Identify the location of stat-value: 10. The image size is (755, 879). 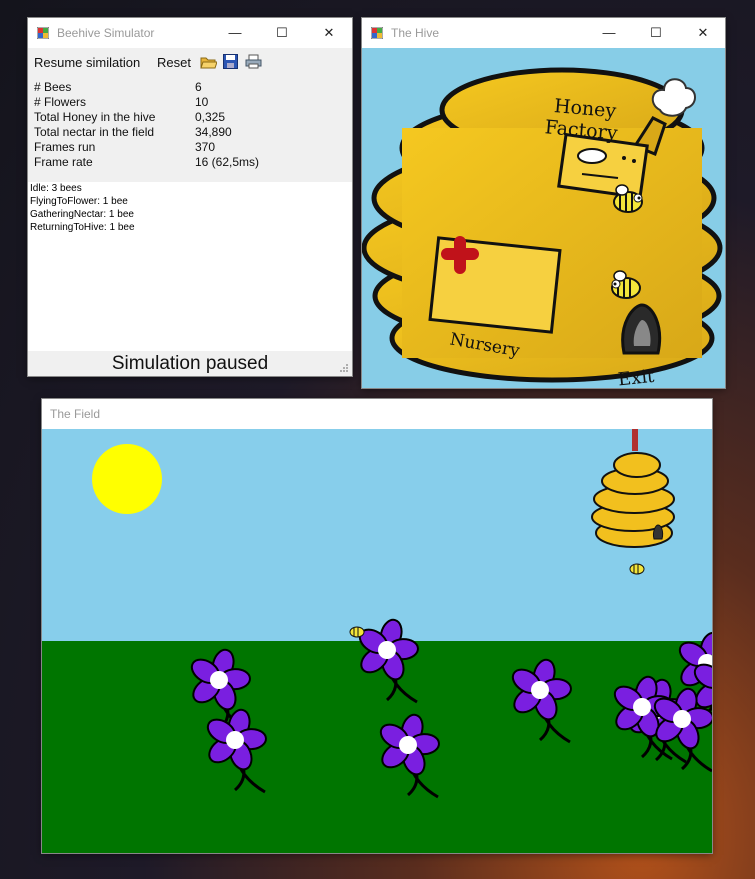
(202, 102).